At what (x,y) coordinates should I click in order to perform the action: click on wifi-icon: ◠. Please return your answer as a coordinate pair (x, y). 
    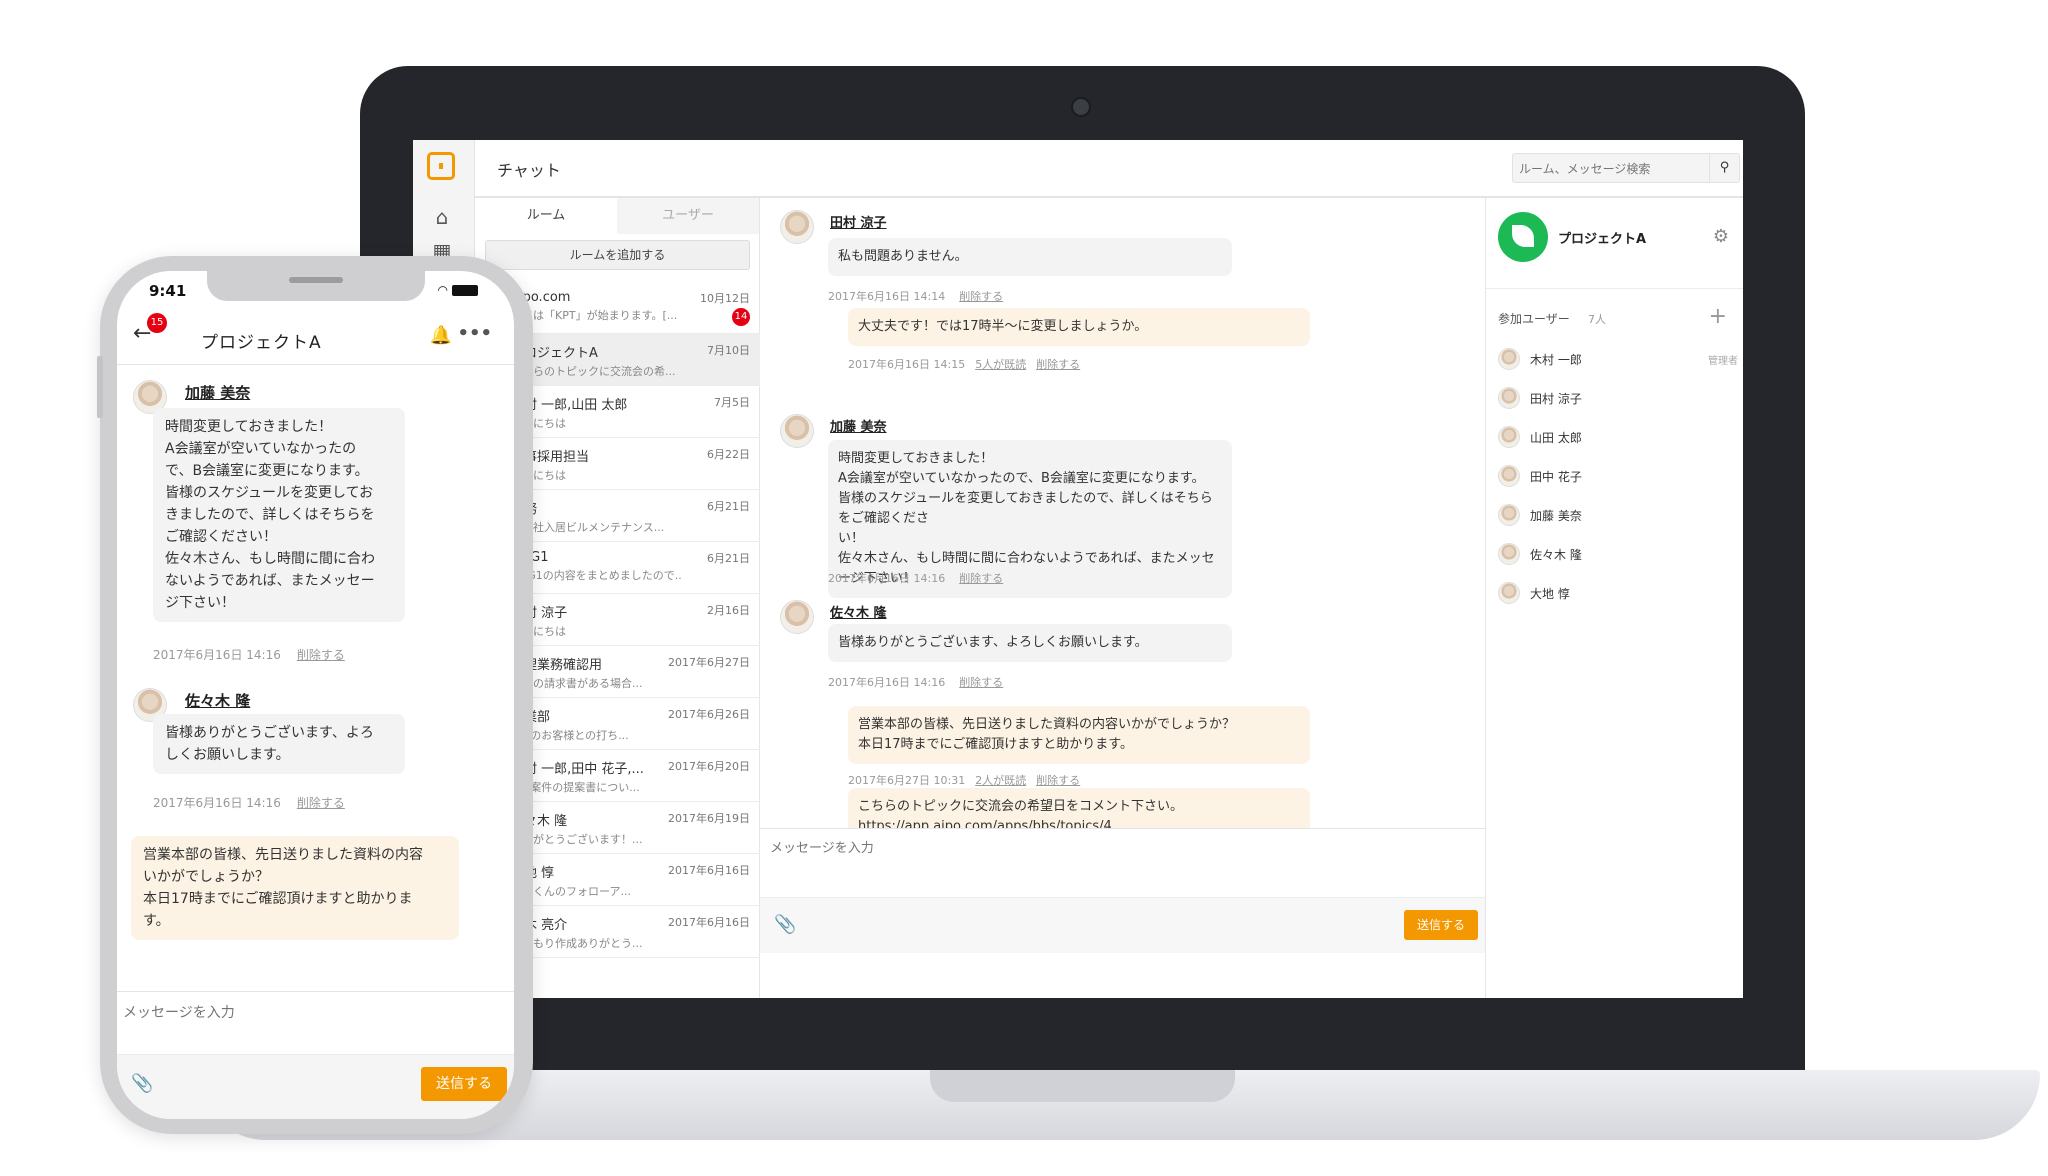
    Looking at the image, I should click on (442, 290).